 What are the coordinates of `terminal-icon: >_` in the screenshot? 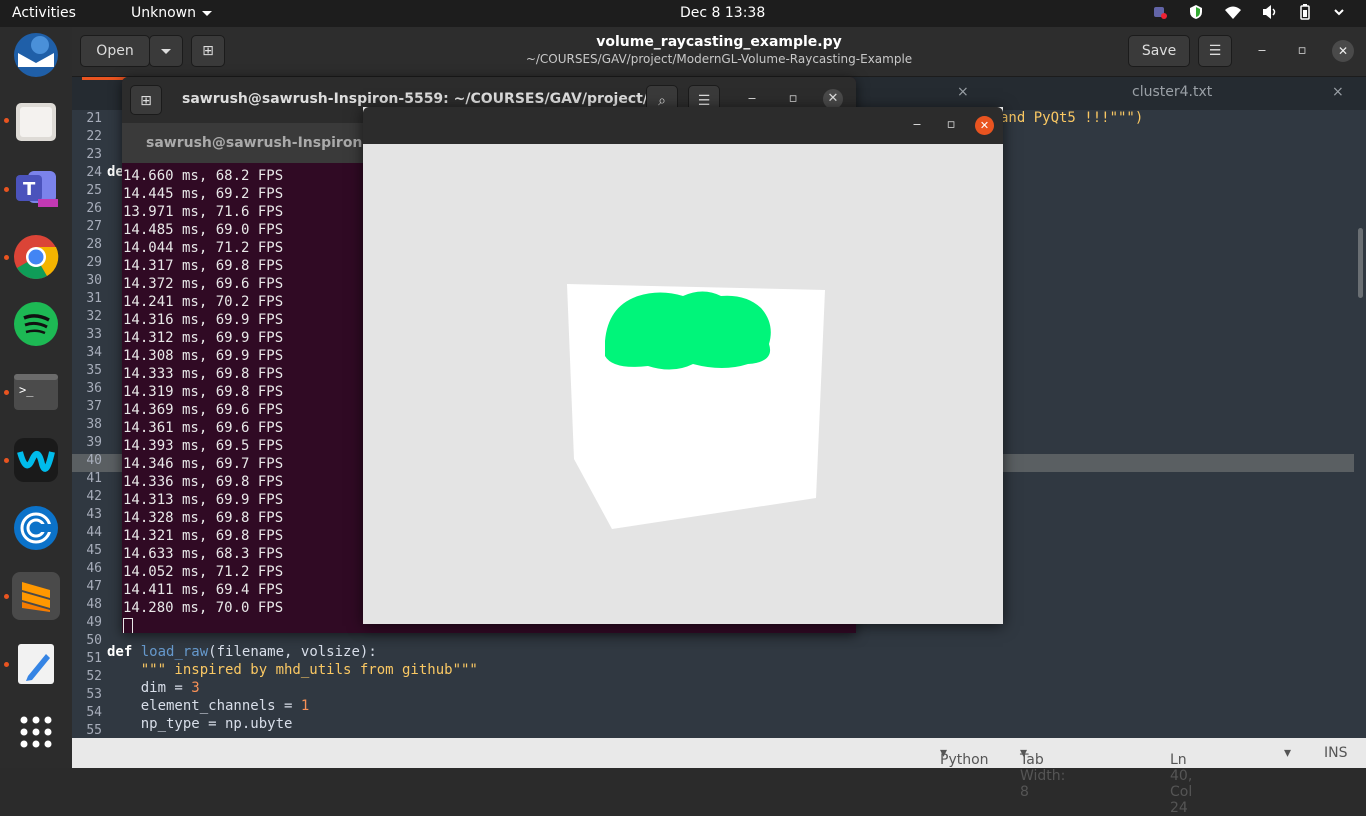 It's located at (36, 392).